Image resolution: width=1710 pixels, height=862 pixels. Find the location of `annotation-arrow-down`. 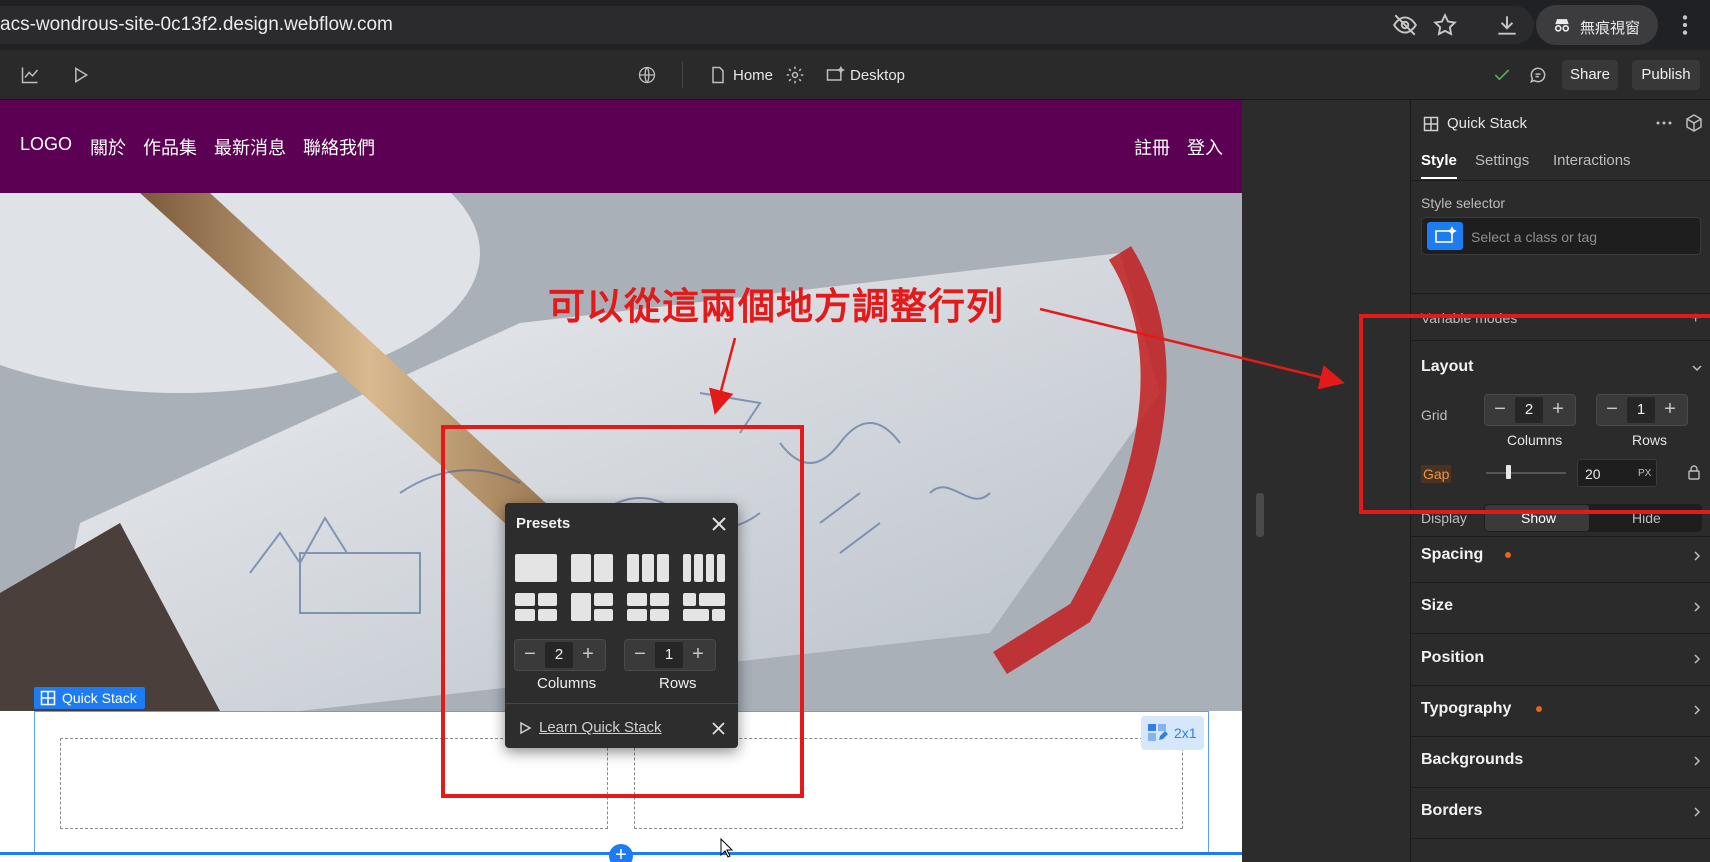

annotation-arrow-down is located at coordinates (723, 376).